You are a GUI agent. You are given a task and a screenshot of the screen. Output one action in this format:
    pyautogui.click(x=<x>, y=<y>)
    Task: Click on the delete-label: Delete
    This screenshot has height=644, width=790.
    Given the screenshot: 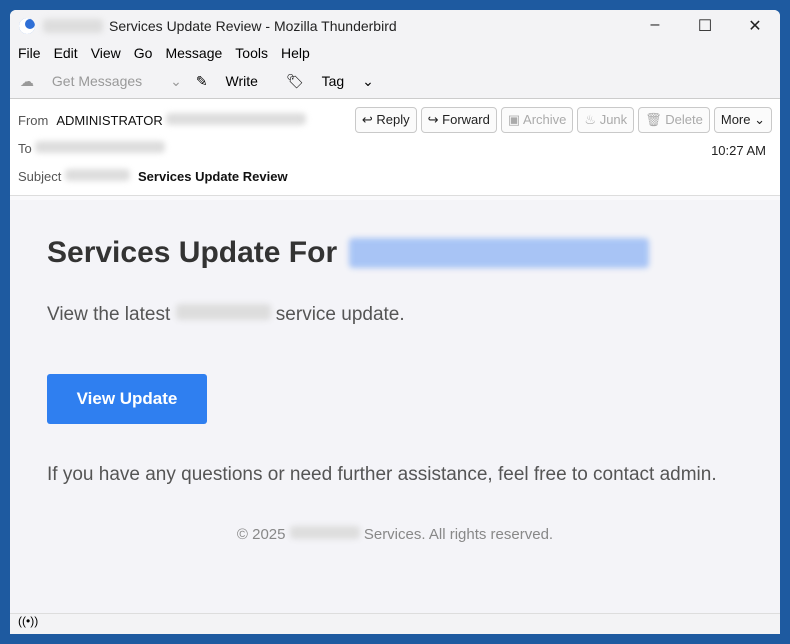 What is the action you would take?
    pyautogui.click(x=684, y=119)
    